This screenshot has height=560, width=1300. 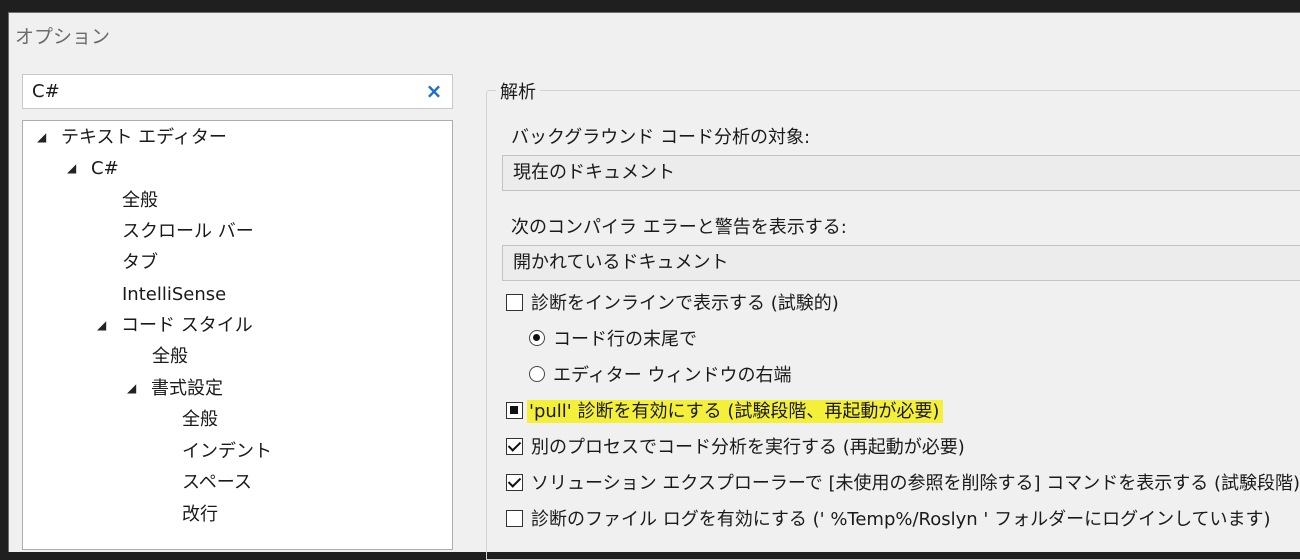 I want to click on end-of-line-radio, so click(x=537, y=338).